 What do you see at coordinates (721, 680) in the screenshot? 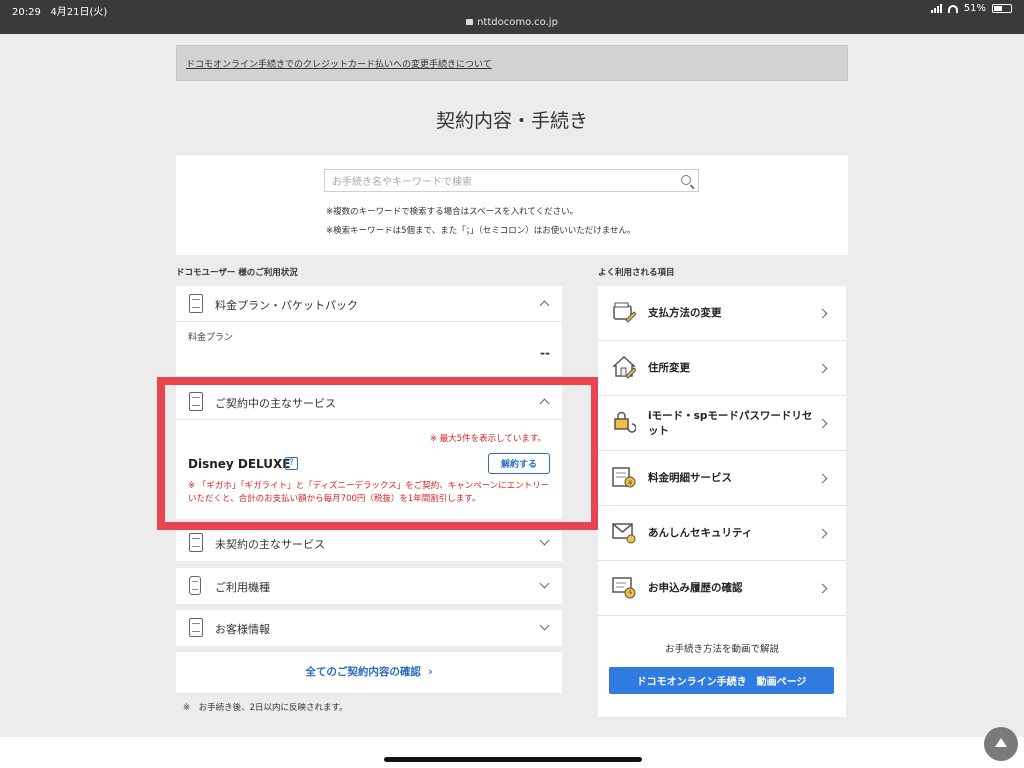
I see `video-page-button: ドコモオンライン手続き 動画ページ` at bounding box center [721, 680].